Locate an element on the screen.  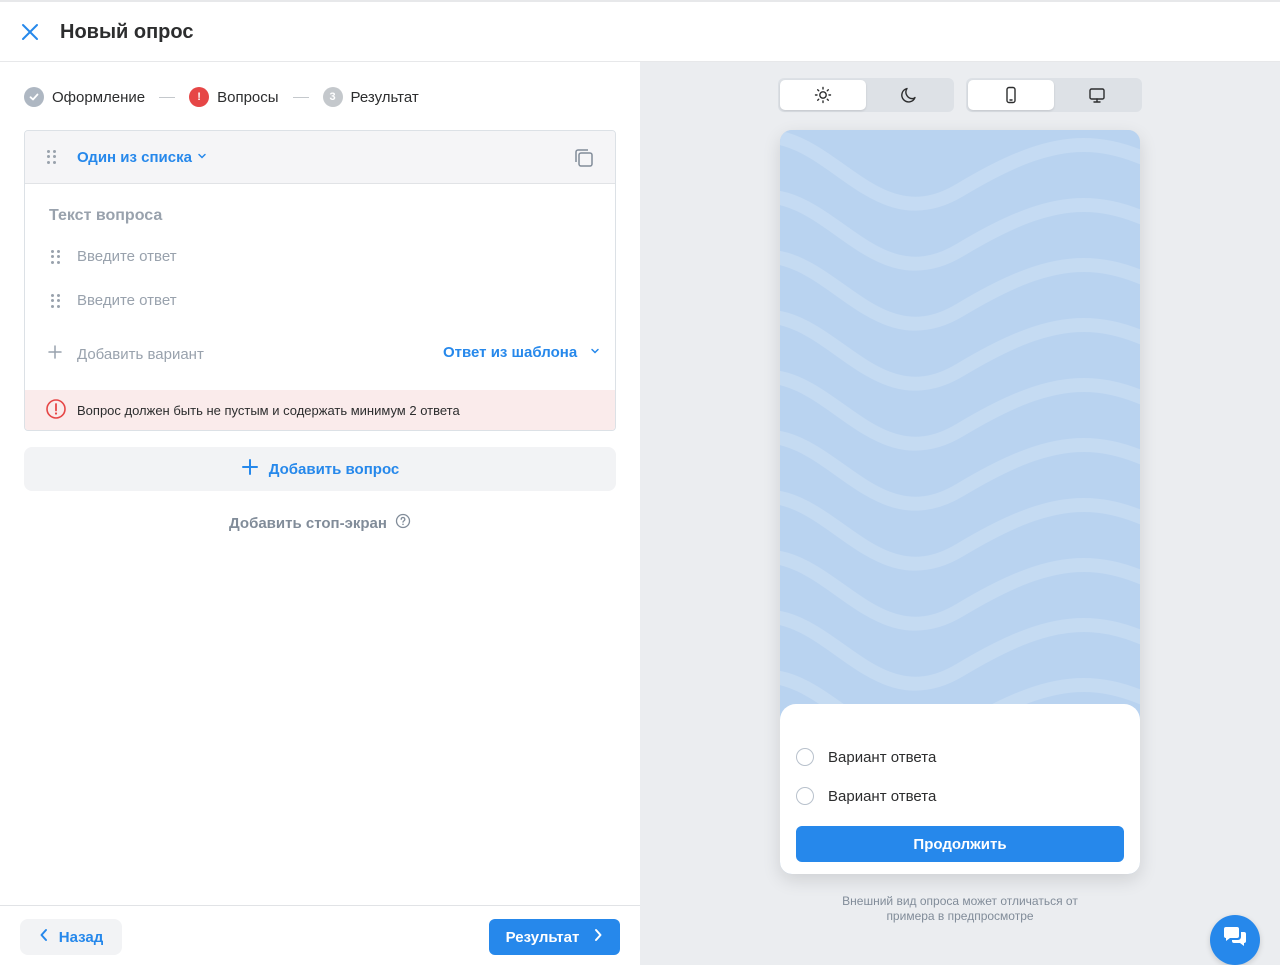
dark-theme-icon is located at coordinates (909, 95).